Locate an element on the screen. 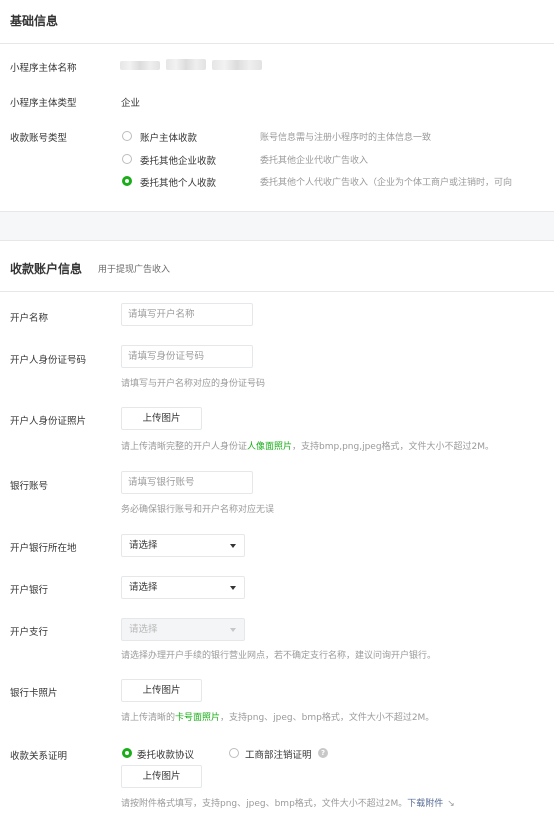 Image resolution: width=554 pixels, height=825 pixels. id-photo-label: 开户人身份证照片 is located at coordinates (48, 421).